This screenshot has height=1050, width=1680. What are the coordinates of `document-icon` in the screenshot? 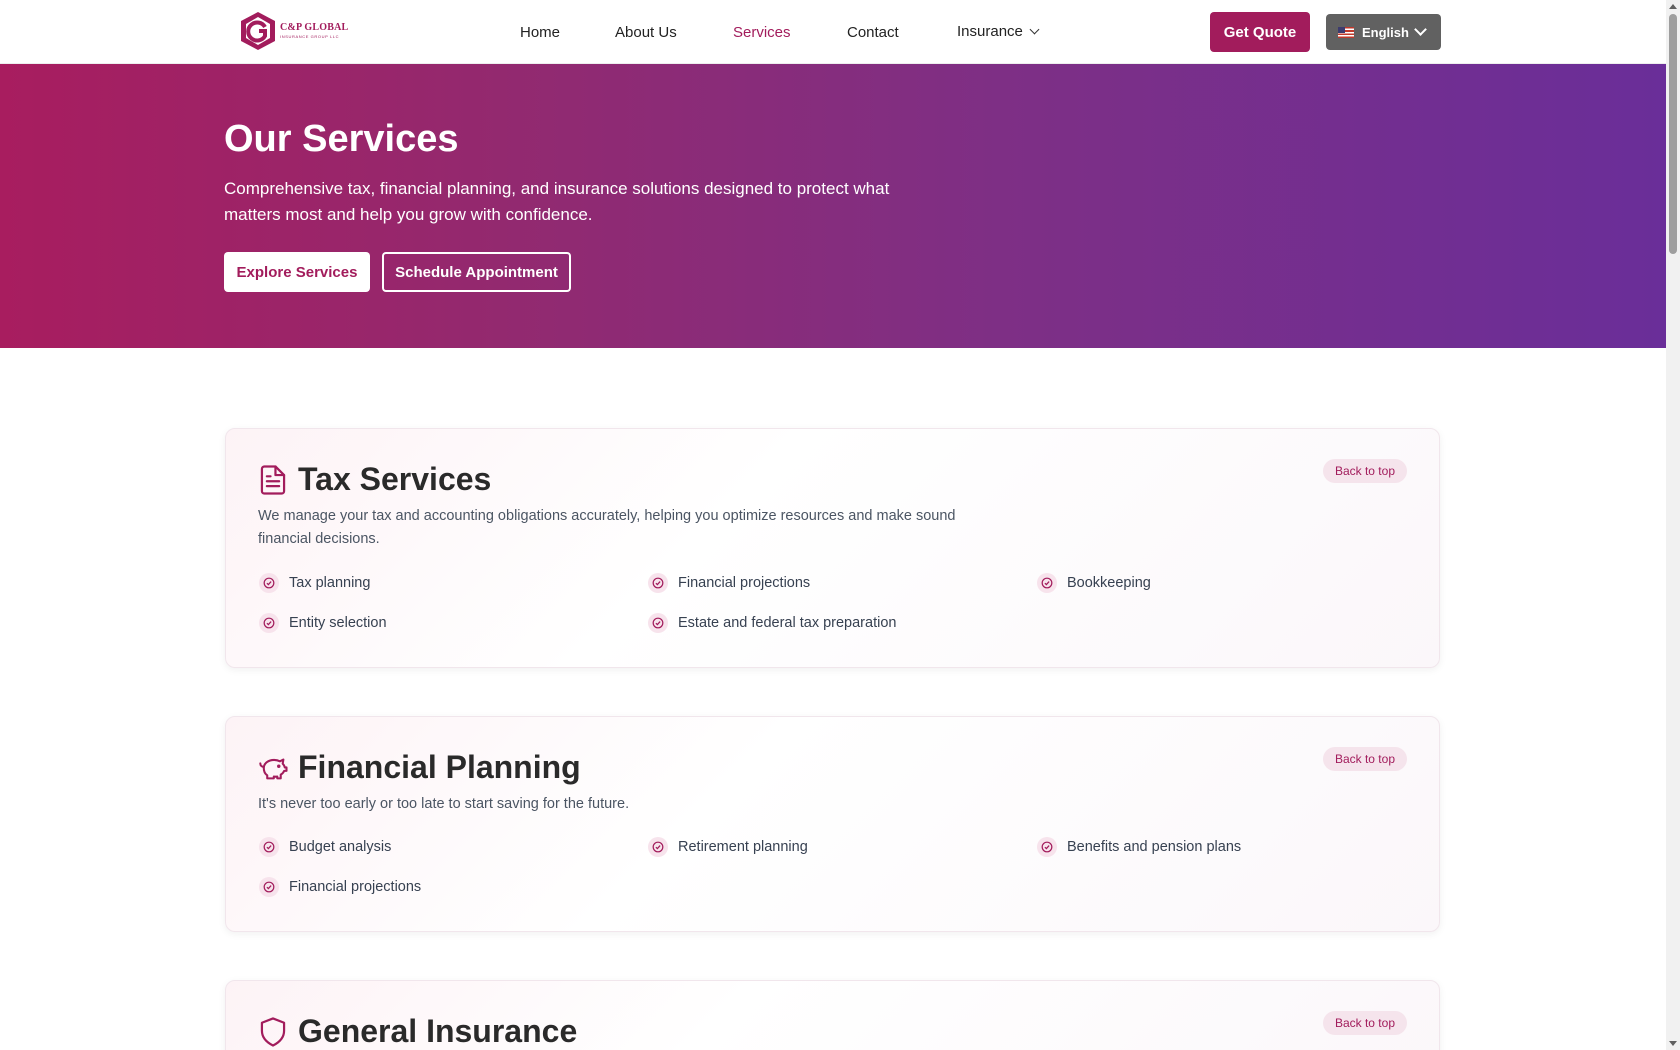 It's located at (273, 479).